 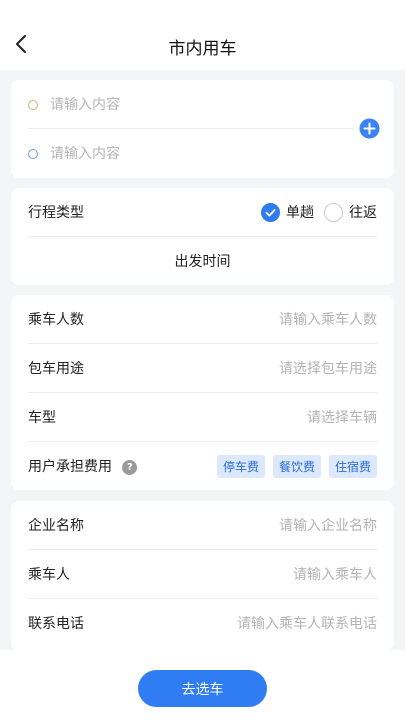 I want to click on charter-purpose-label: 包车用途, so click(x=56, y=369).